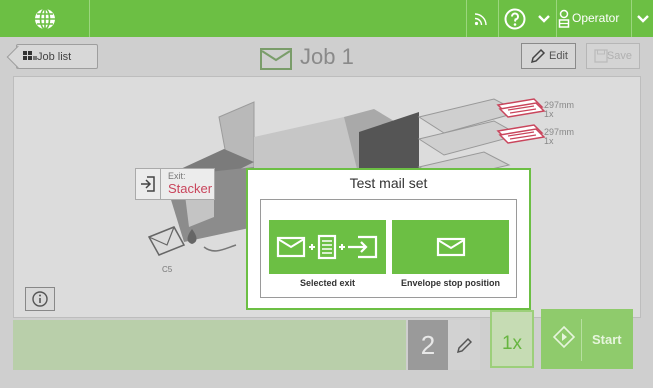 This screenshot has height=388, width=653. I want to click on selected-exit-label: Selected exit, so click(327, 283).